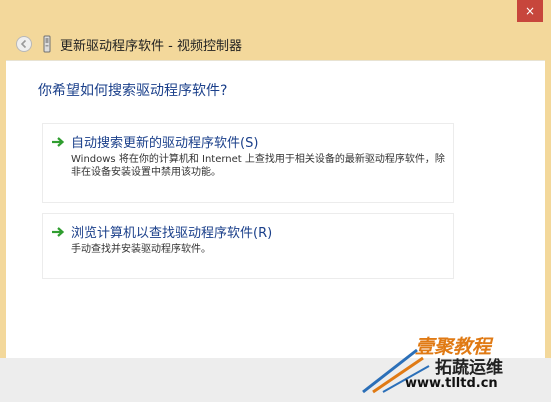 The image size is (551, 402). What do you see at coordinates (172, 233) in the screenshot?
I see `option-browse-computer-title: 浏览计算机以查找驱动程序软件(R)` at bounding box center [172, 233].